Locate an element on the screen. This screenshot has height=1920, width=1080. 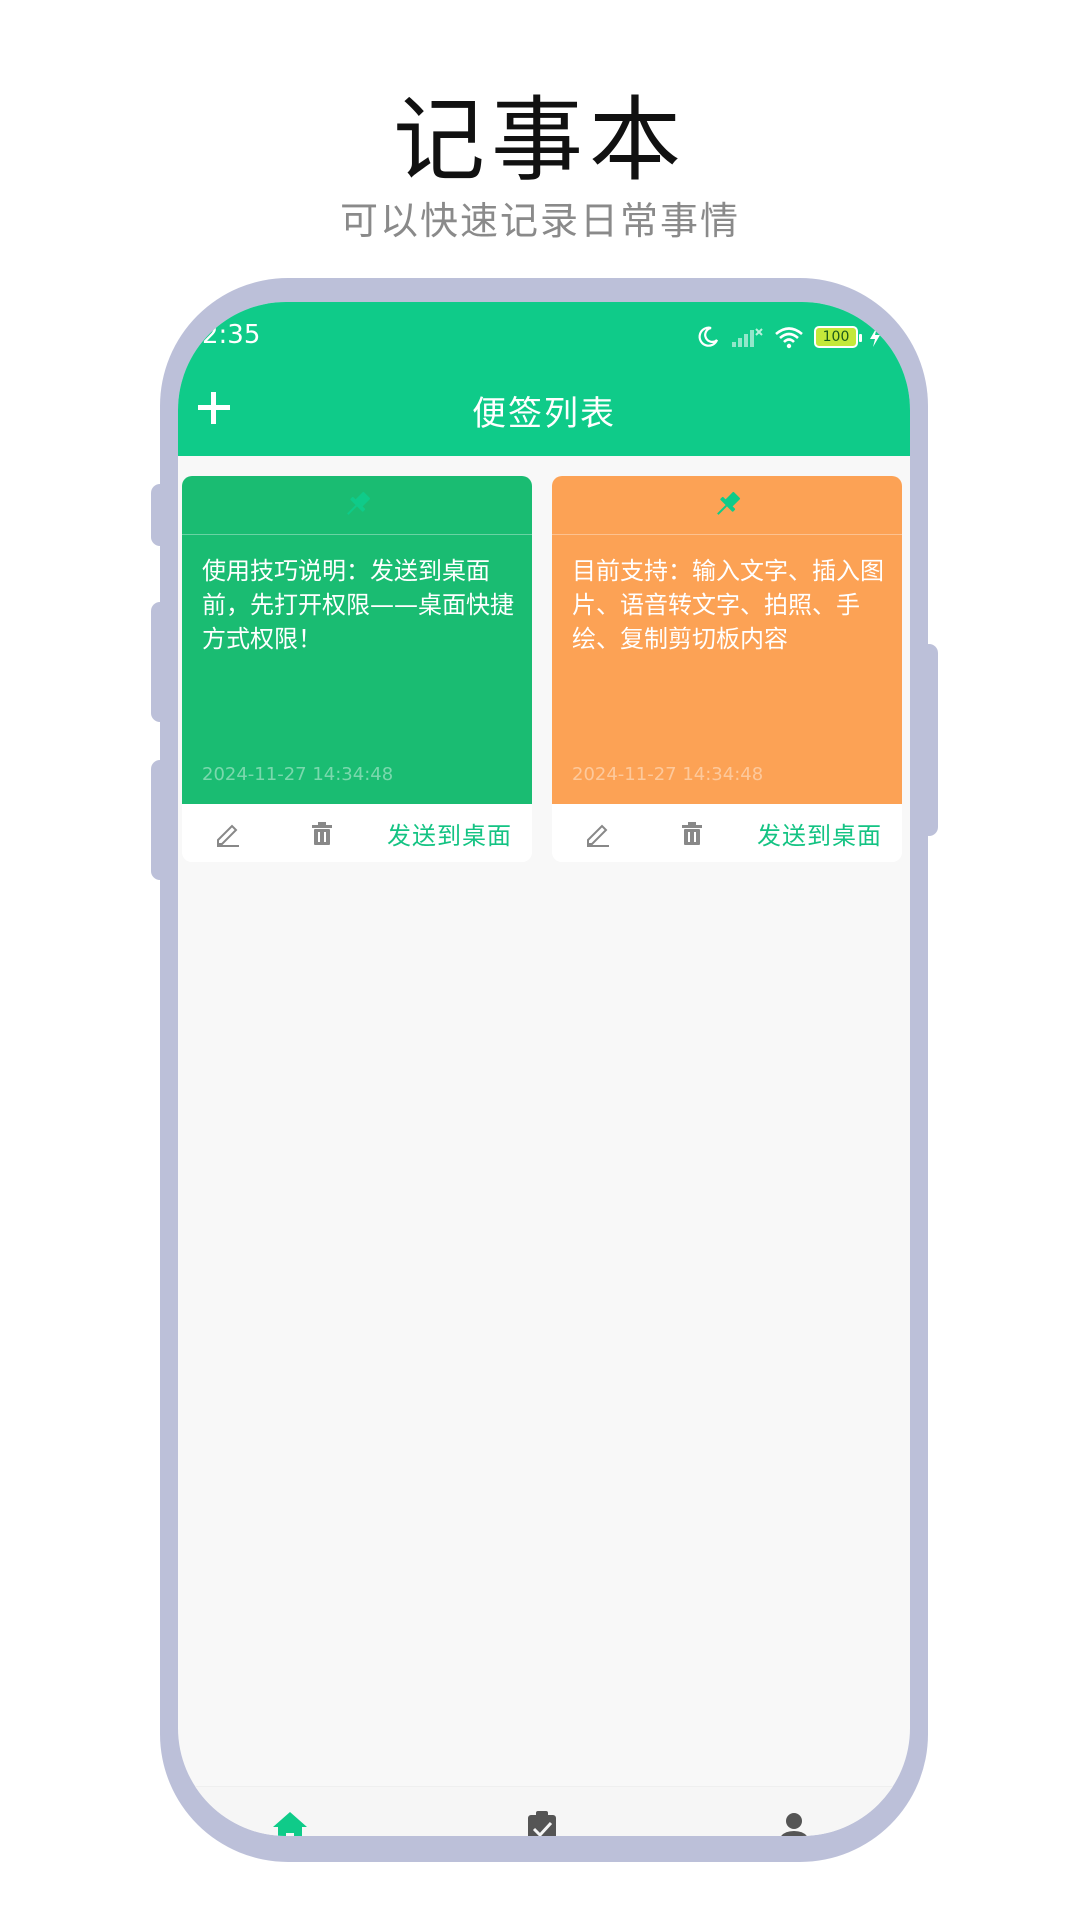
wifi-icon is located at coordinates (789, 338).